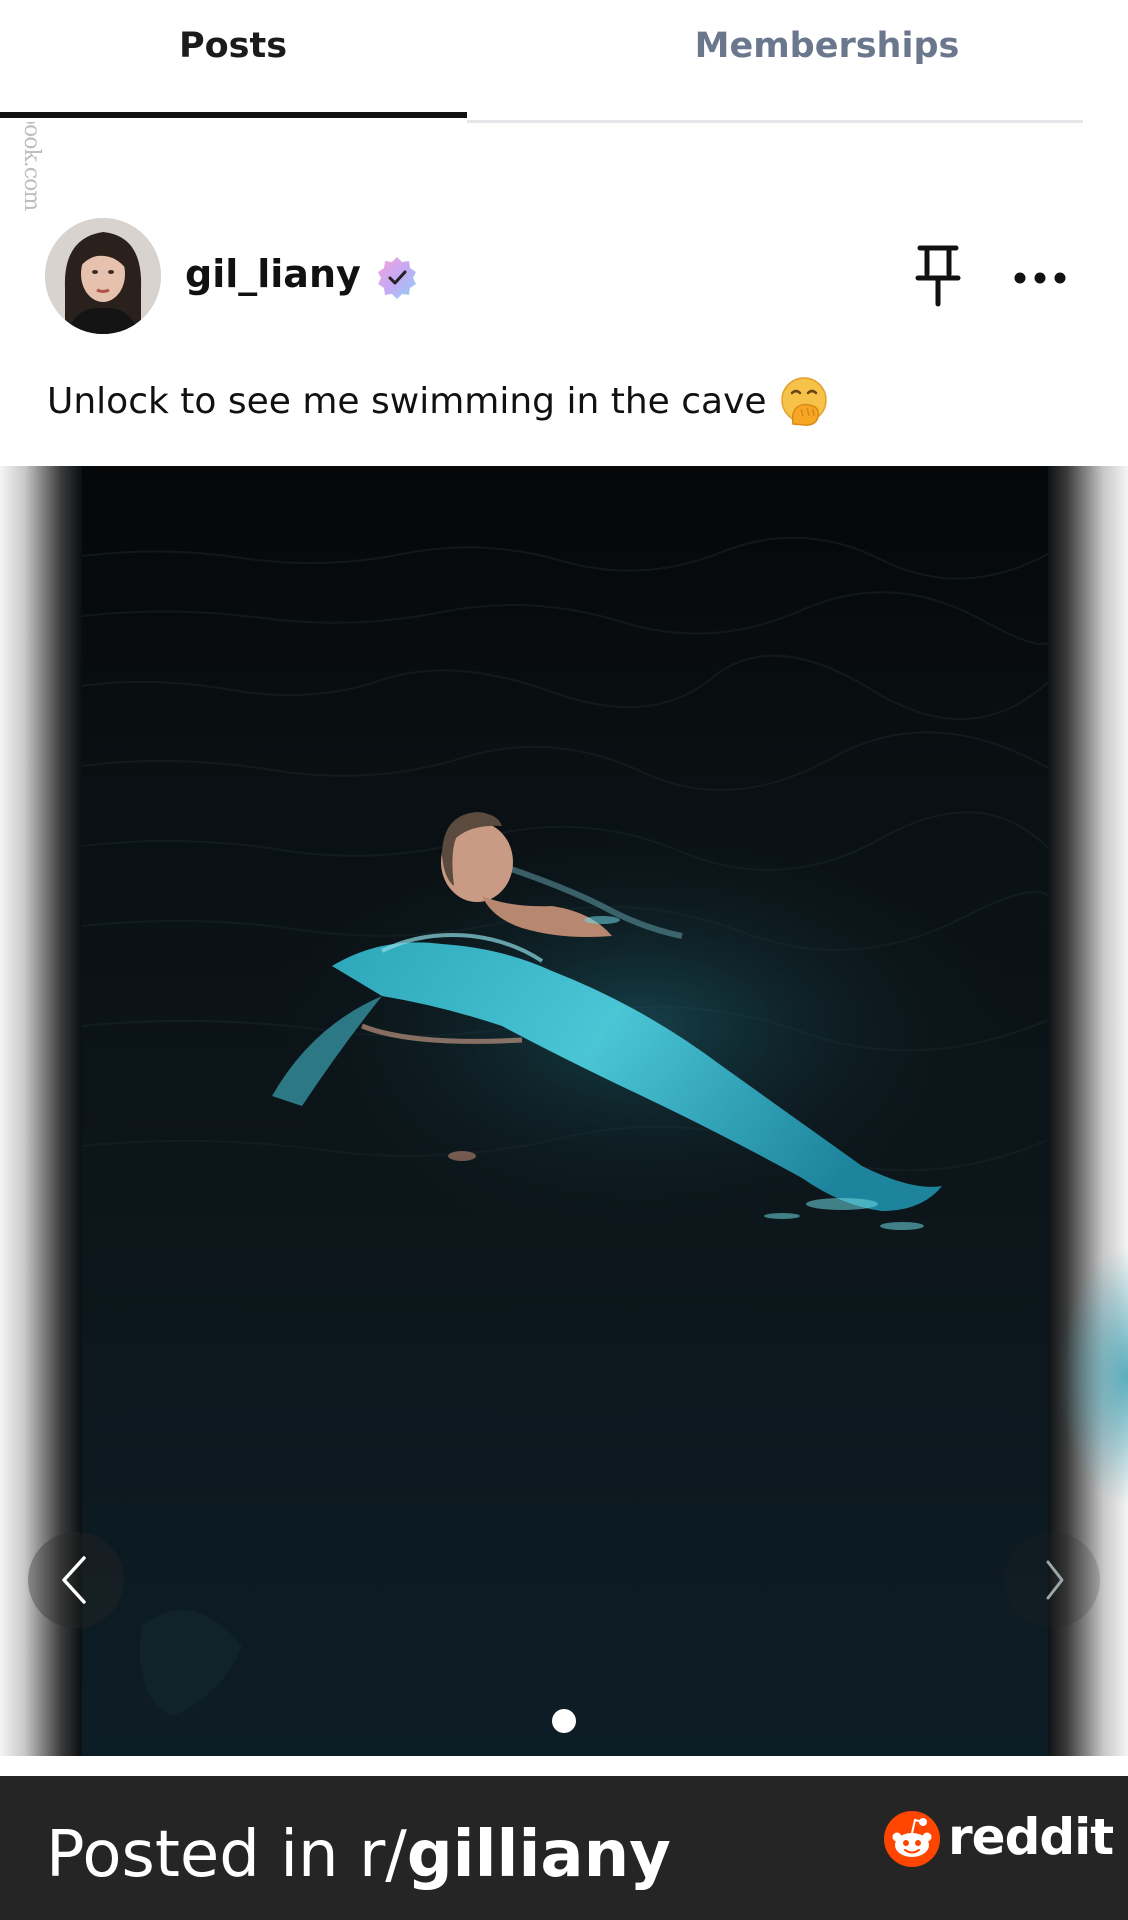 The height and width of the screenshot is (1920, 1128). Describe the element at coordinates (804, 401) in the screenshot. I see `hand-over-mouth-emoji-icon` at that location.